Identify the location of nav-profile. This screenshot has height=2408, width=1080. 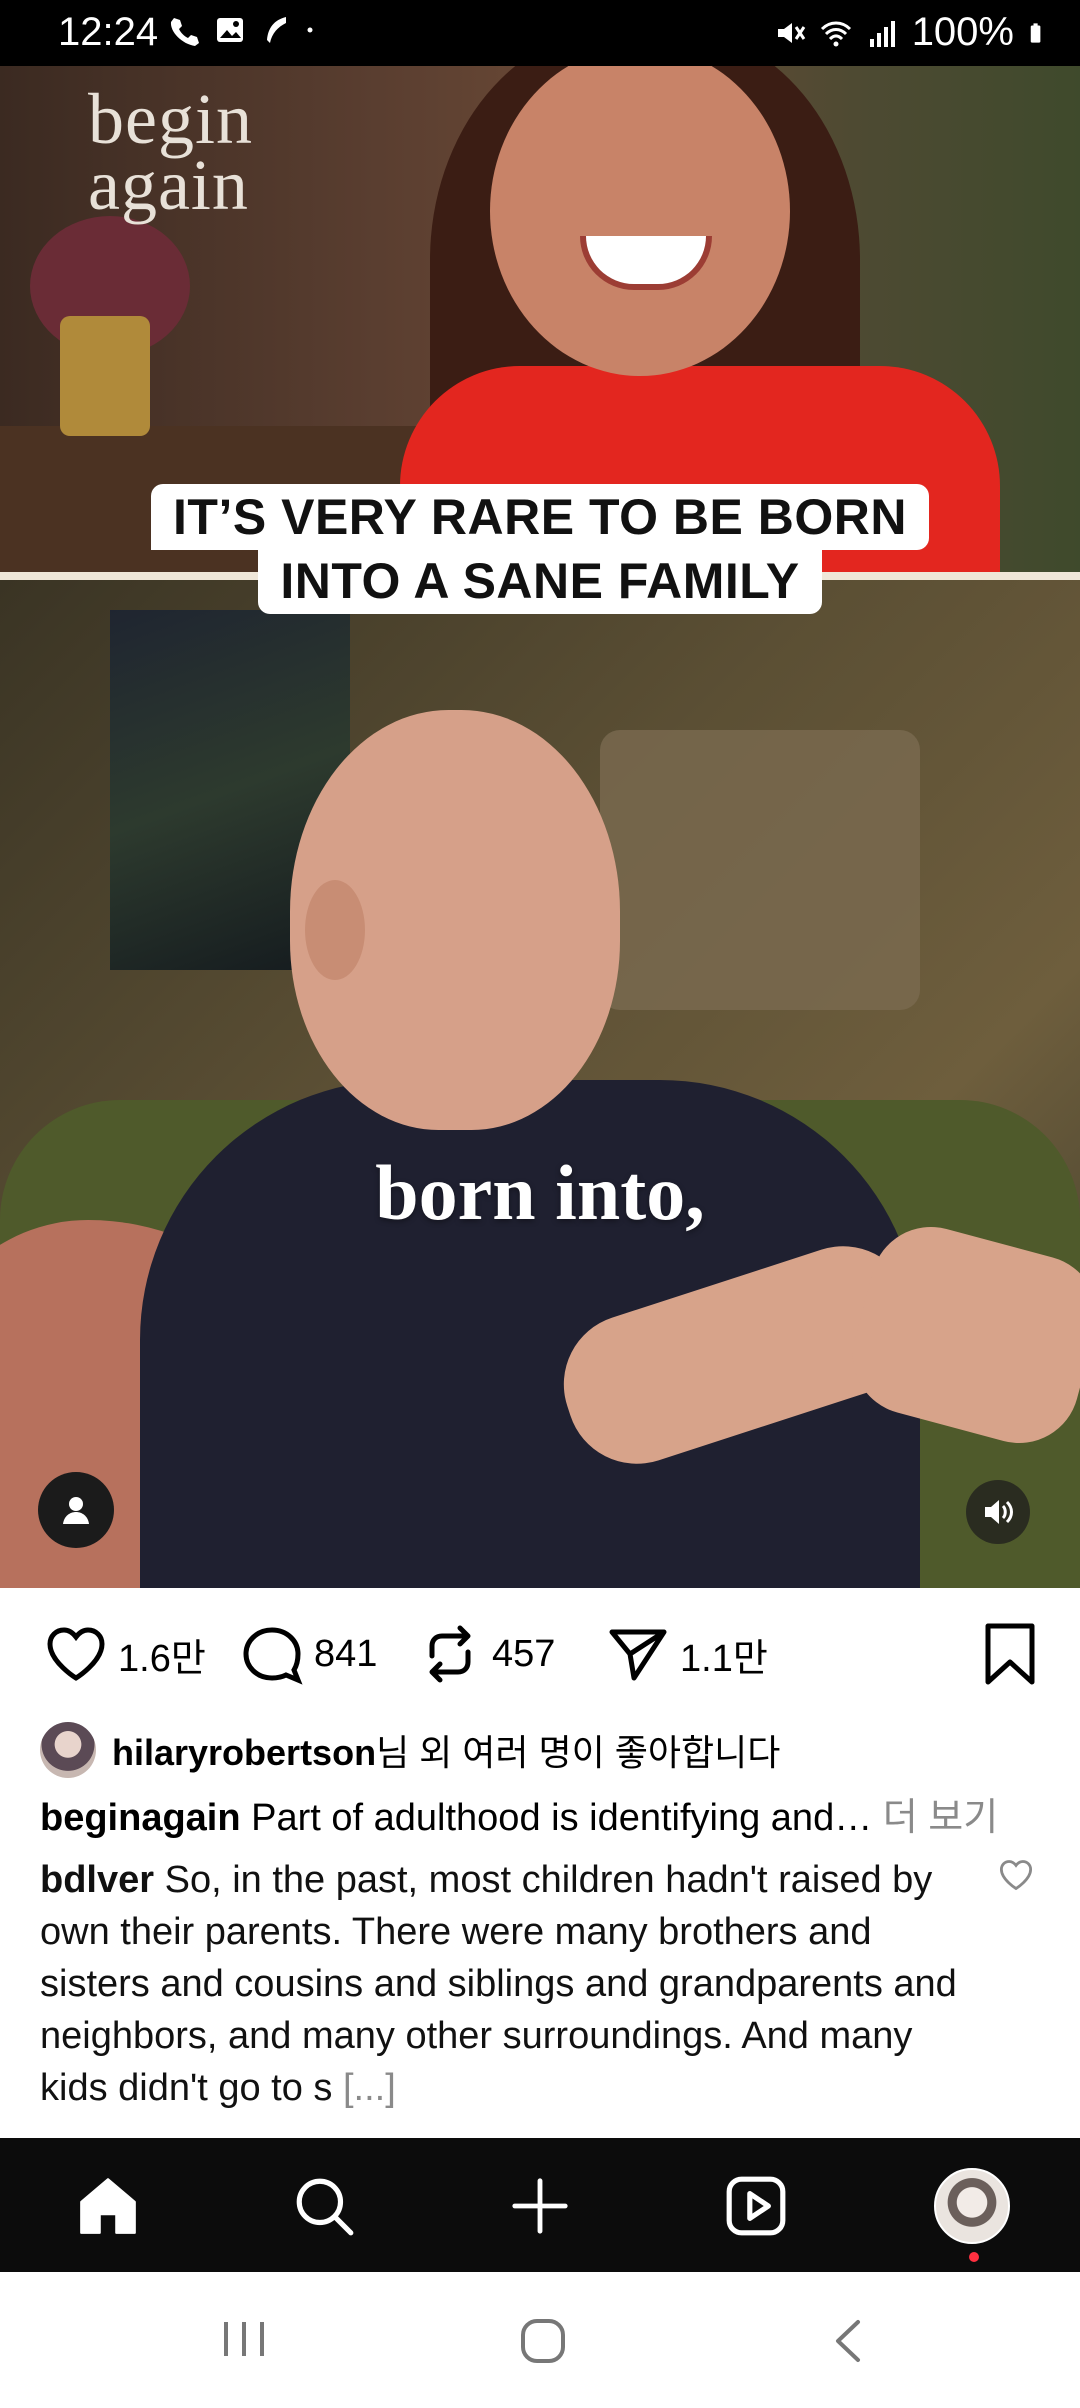
(972, 2206).